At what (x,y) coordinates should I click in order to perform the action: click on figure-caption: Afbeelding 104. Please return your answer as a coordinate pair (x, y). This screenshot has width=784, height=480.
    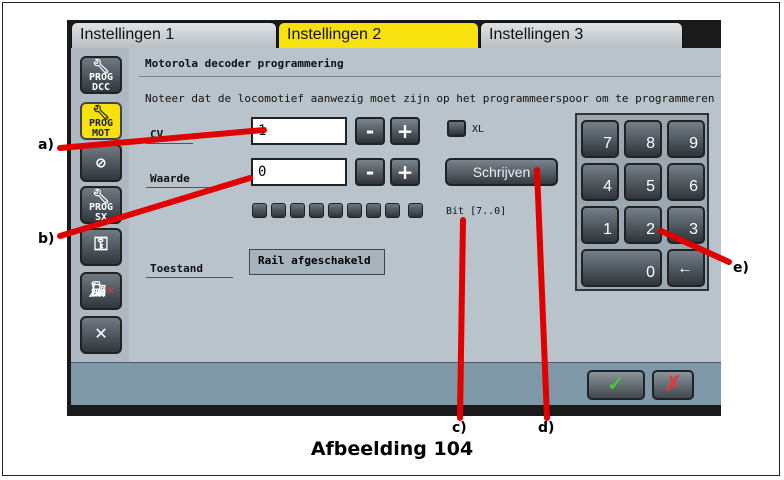
    Looking at the image, I should click on (392, 449).